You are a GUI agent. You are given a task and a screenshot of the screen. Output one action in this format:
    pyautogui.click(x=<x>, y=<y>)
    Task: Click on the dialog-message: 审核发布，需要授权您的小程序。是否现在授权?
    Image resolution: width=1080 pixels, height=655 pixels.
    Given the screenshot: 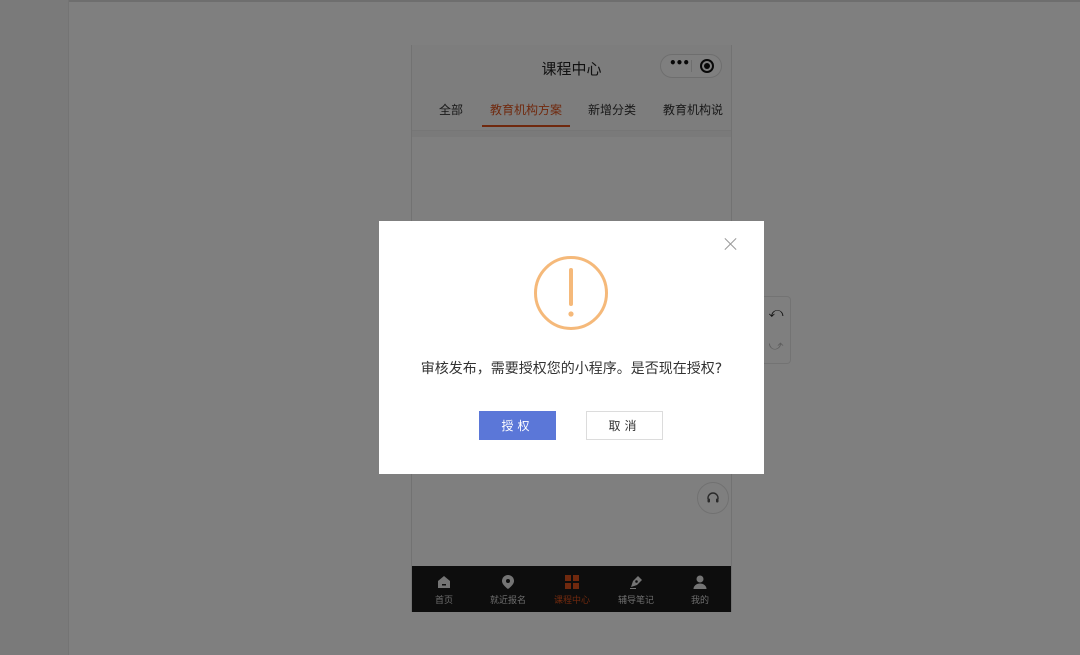 What is the action you would take?
    pyautogui.click(x=571, y=369)
    